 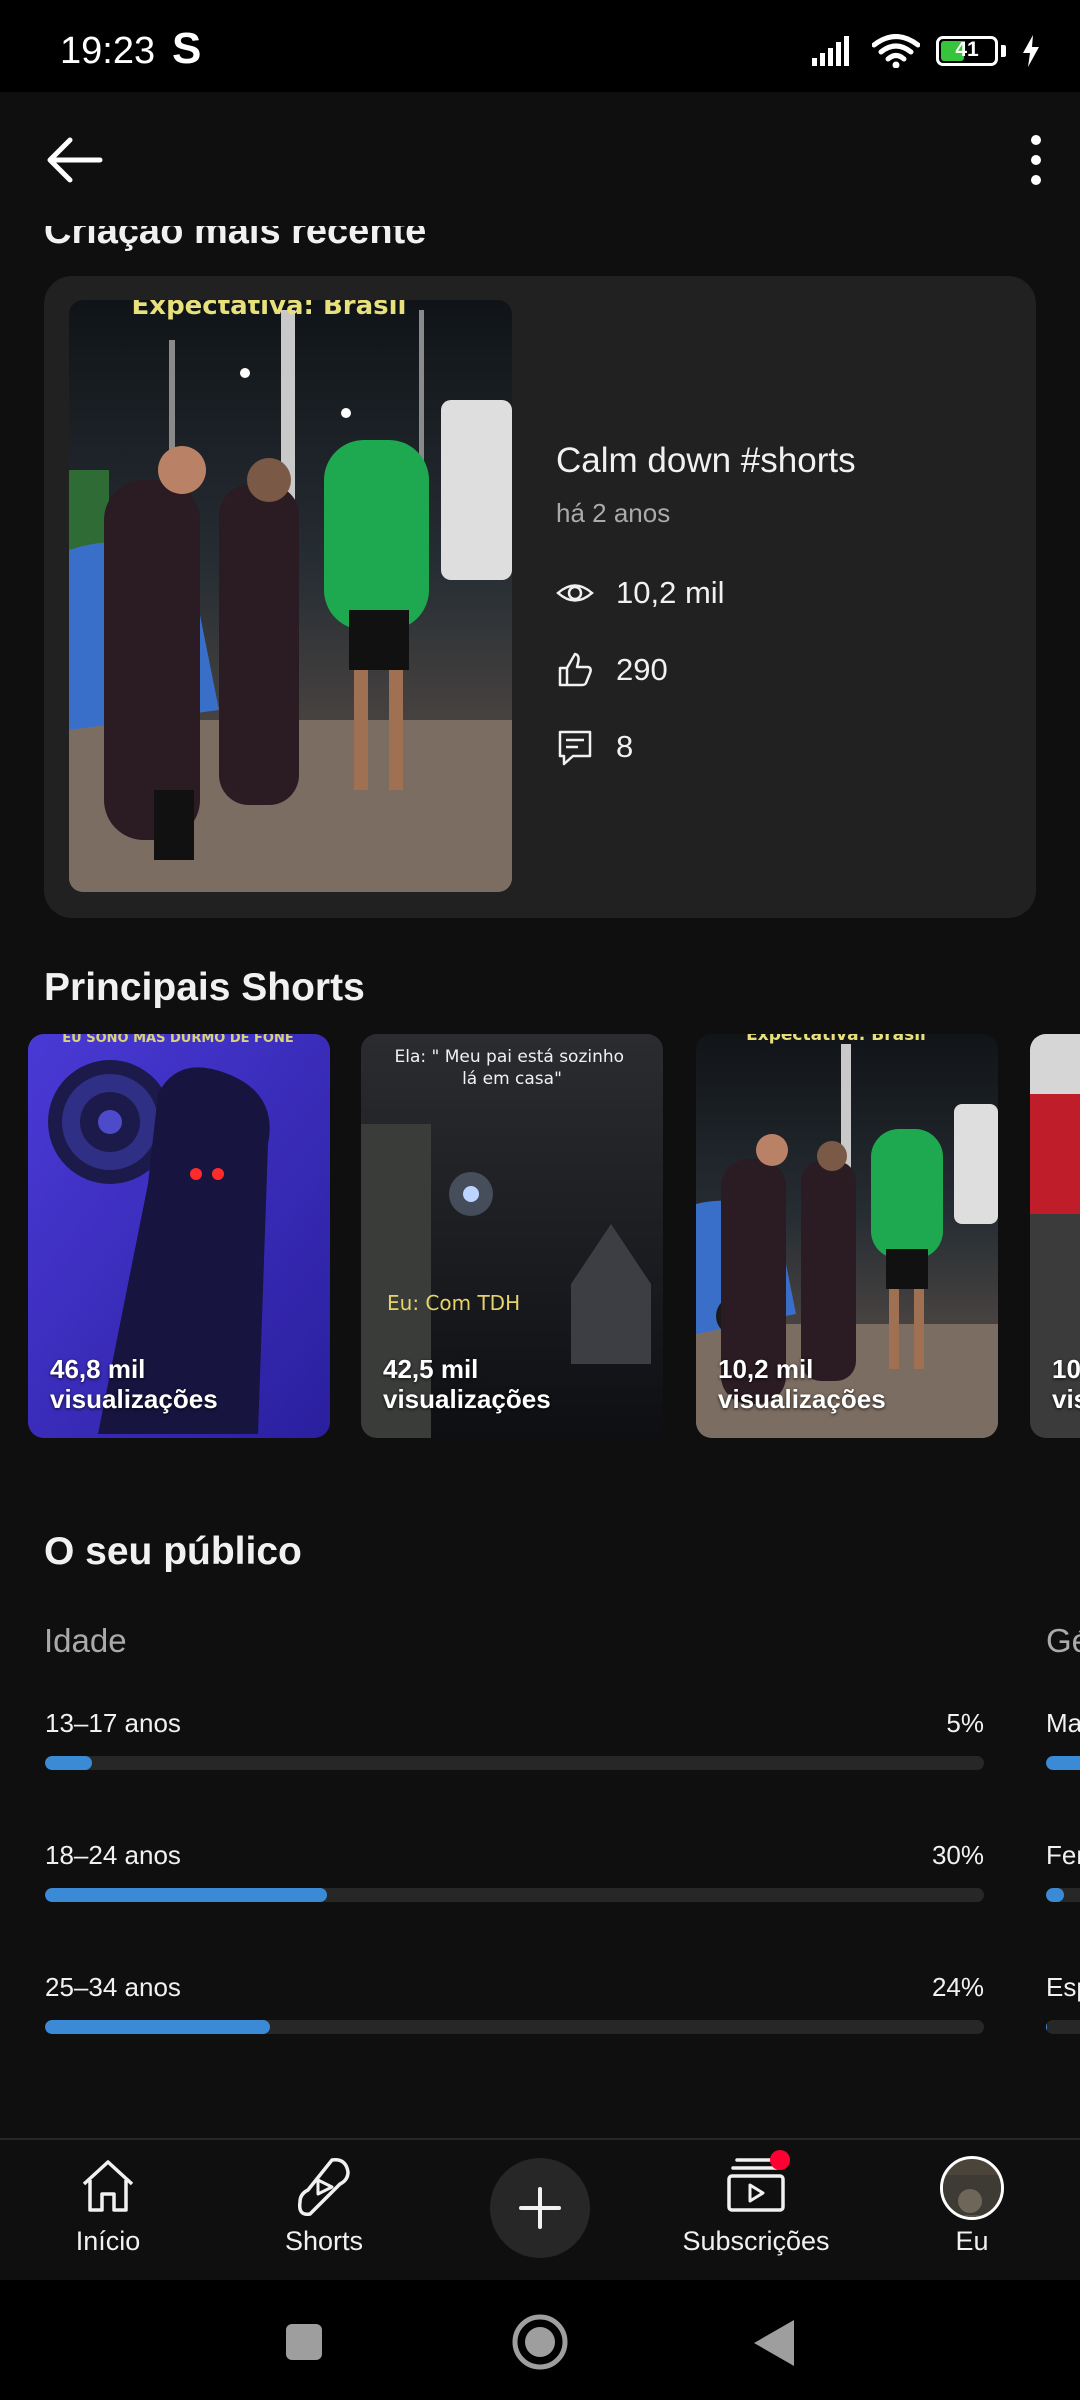 I want to click on likes-count: 290, so click(x=642, y=669).